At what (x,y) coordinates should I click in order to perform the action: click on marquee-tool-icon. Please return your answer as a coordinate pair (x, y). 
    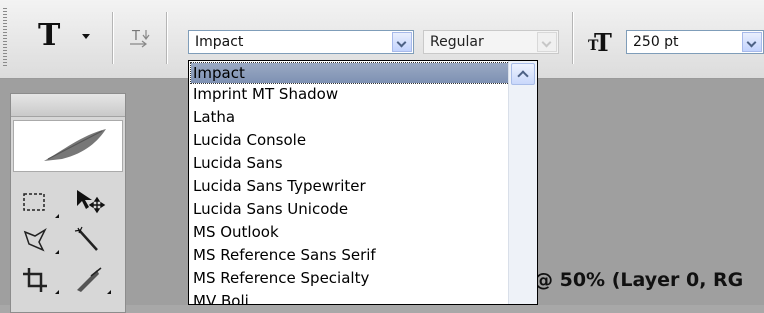
    Looking at the image, I should click on (41, 205).